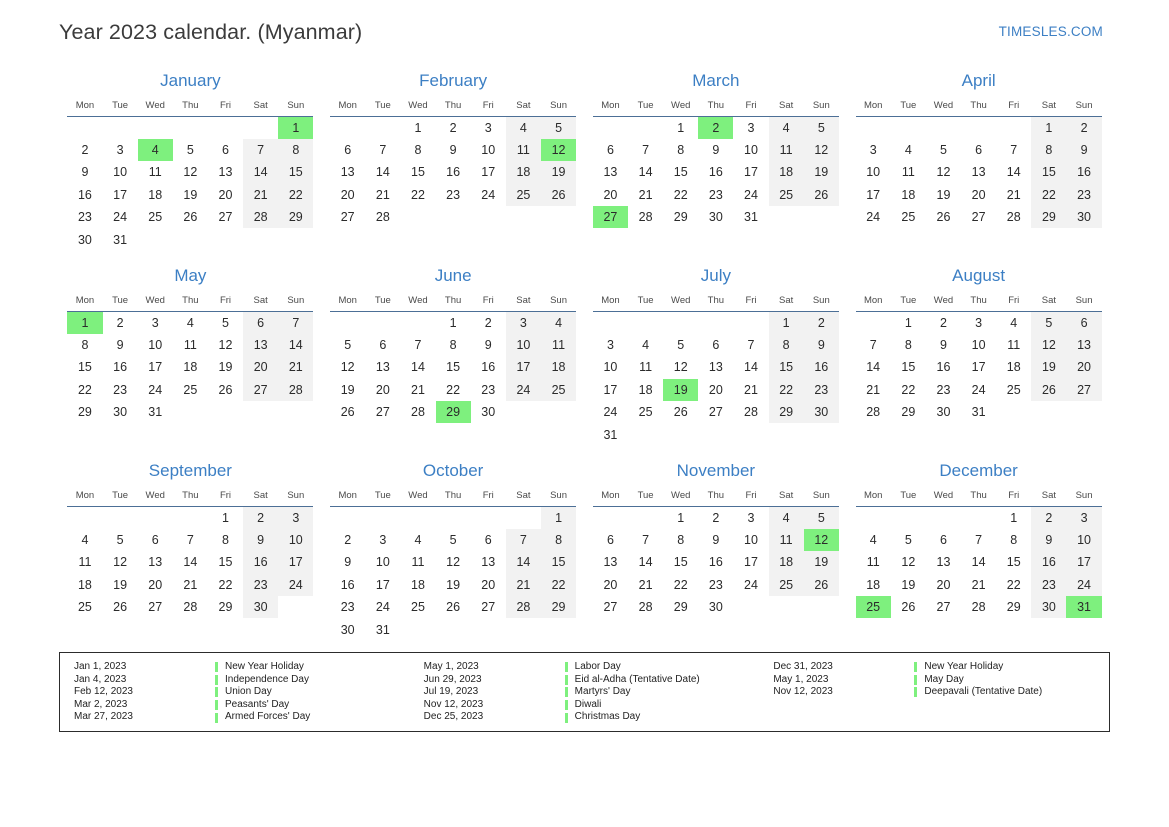  I want to click on day-cell-holiday: 29, so click(453, 412).